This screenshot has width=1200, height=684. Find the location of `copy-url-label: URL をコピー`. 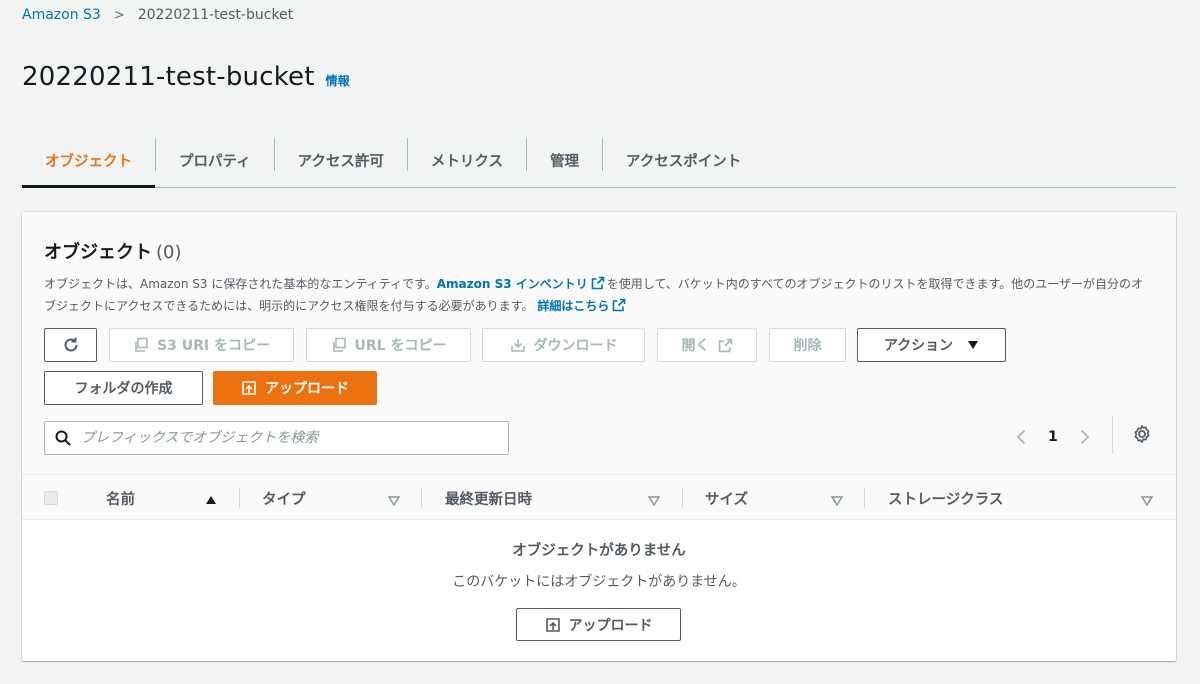

copy-url-label: URL をコピー is located at coordinates (400, 346).